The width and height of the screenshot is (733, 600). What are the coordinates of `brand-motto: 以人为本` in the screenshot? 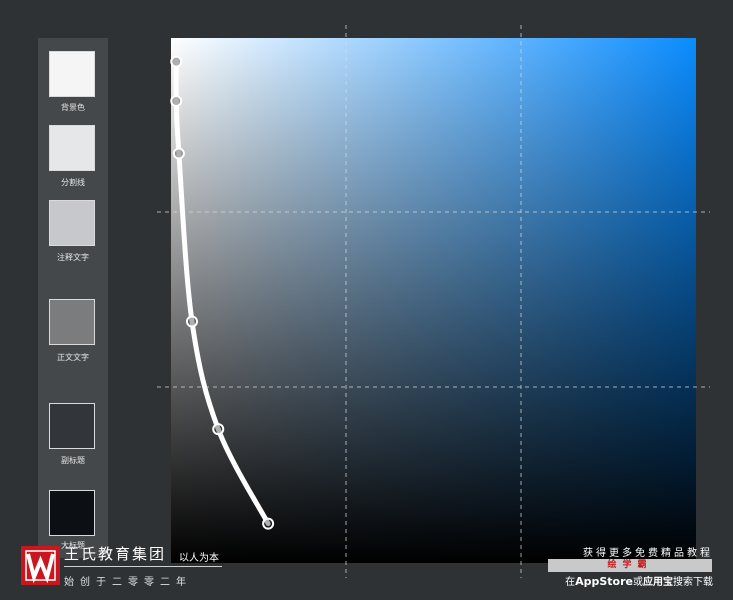 It's located at (199, 558).